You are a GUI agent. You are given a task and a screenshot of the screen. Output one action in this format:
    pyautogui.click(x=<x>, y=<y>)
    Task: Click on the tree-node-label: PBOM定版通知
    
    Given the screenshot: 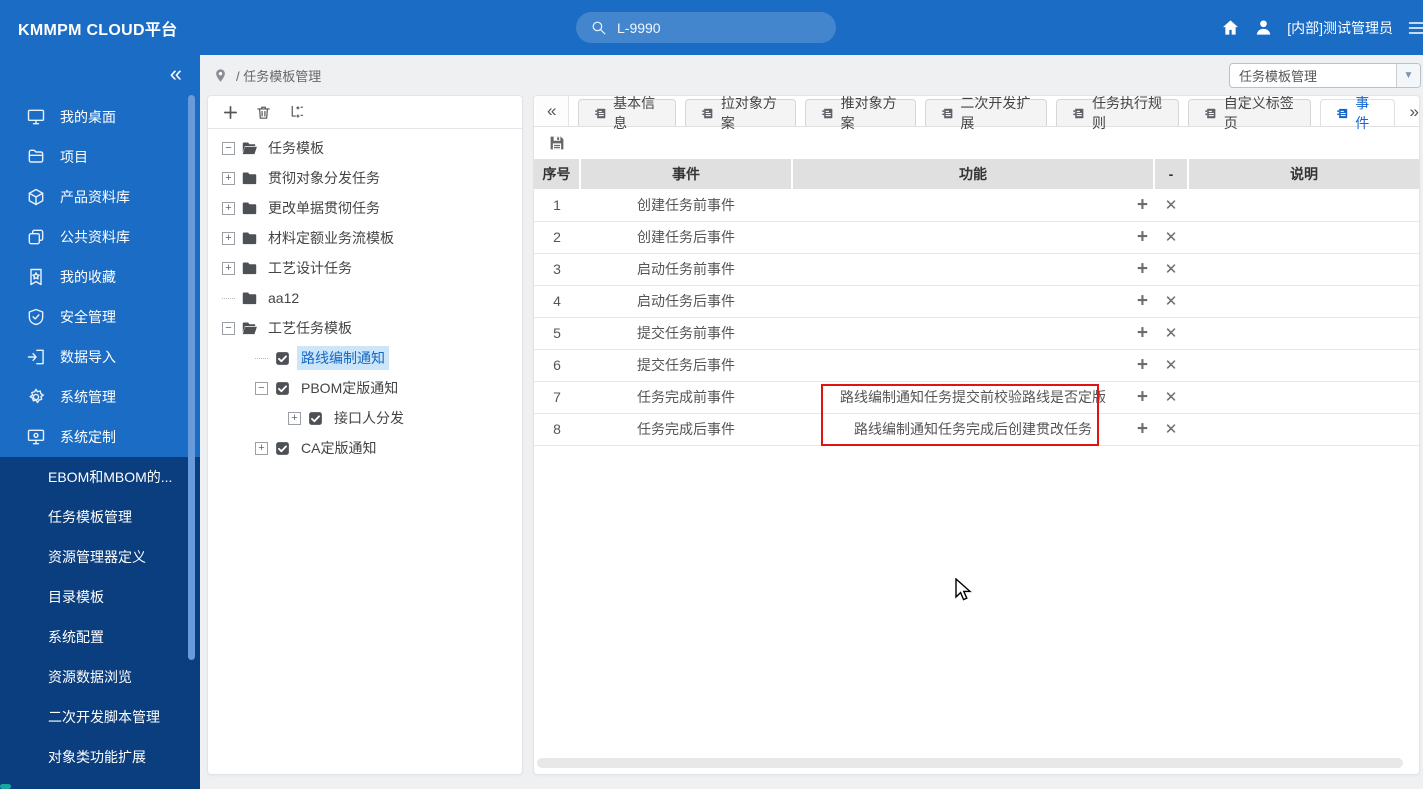 What is the action you would take?
    pyautogui.click(x=349, y=388)
    